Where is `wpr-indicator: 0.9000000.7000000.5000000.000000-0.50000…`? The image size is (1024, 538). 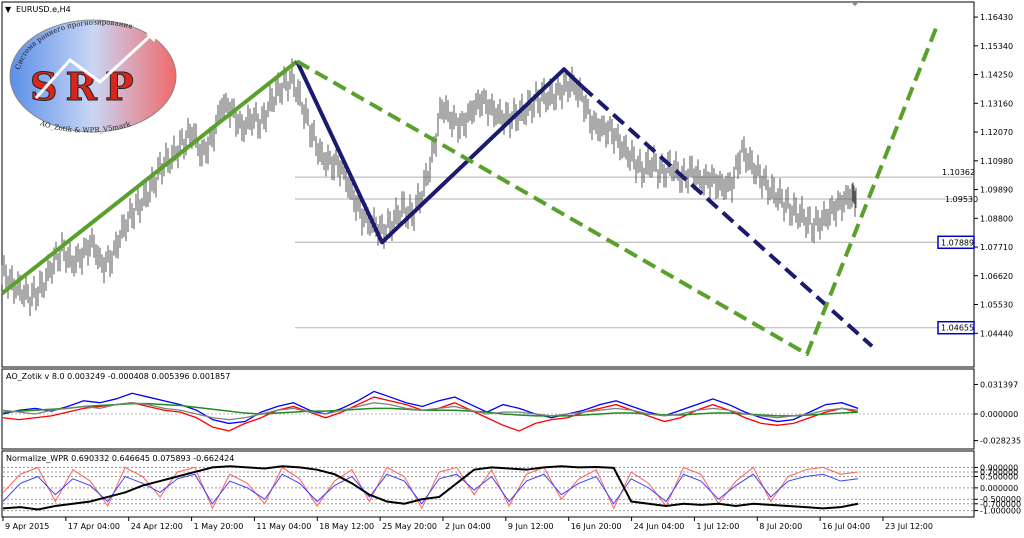 wpr-indicator: 0.9000000.7000000.5000000.000000-0.50000… is located at coordinates (511, 489).